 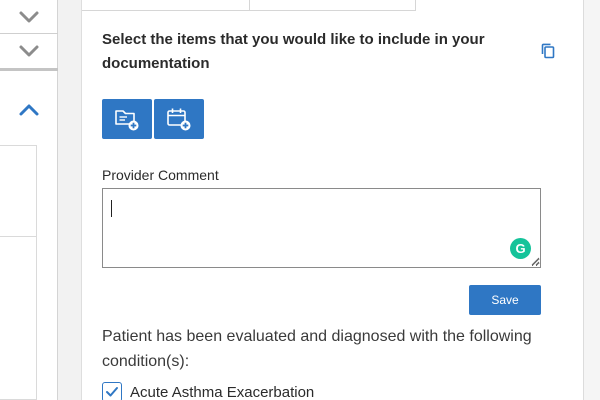 I want to click on copy-button, so click(x=548, y=51).